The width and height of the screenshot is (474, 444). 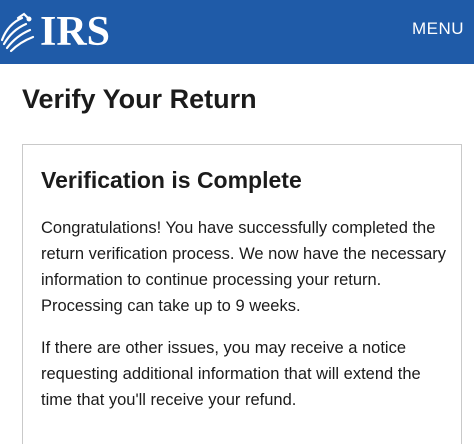 What do you see at coordinates (75, 32) in the screenshot?
I see `logo-text: IRS` at bounding box center [75, 32].